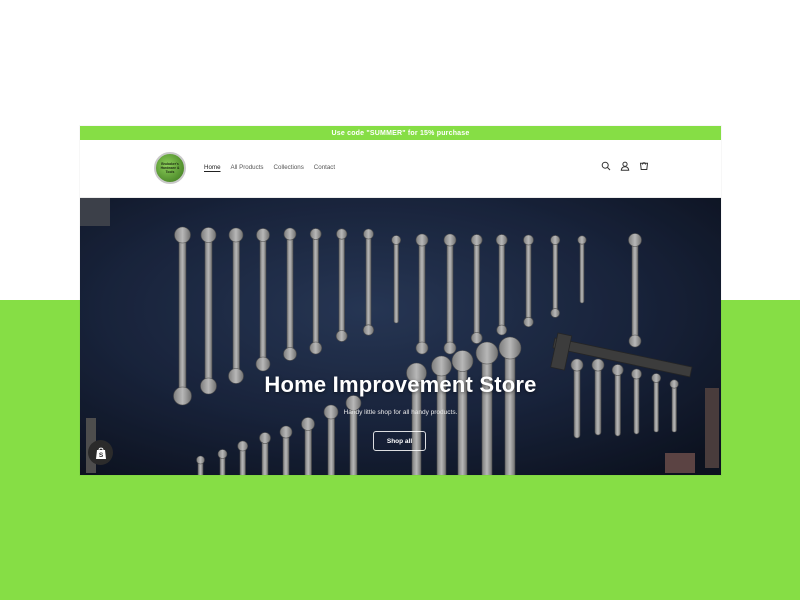 The width and height of the screenshot is (800, 600). I want to click on search-icon, so click(606, 166).